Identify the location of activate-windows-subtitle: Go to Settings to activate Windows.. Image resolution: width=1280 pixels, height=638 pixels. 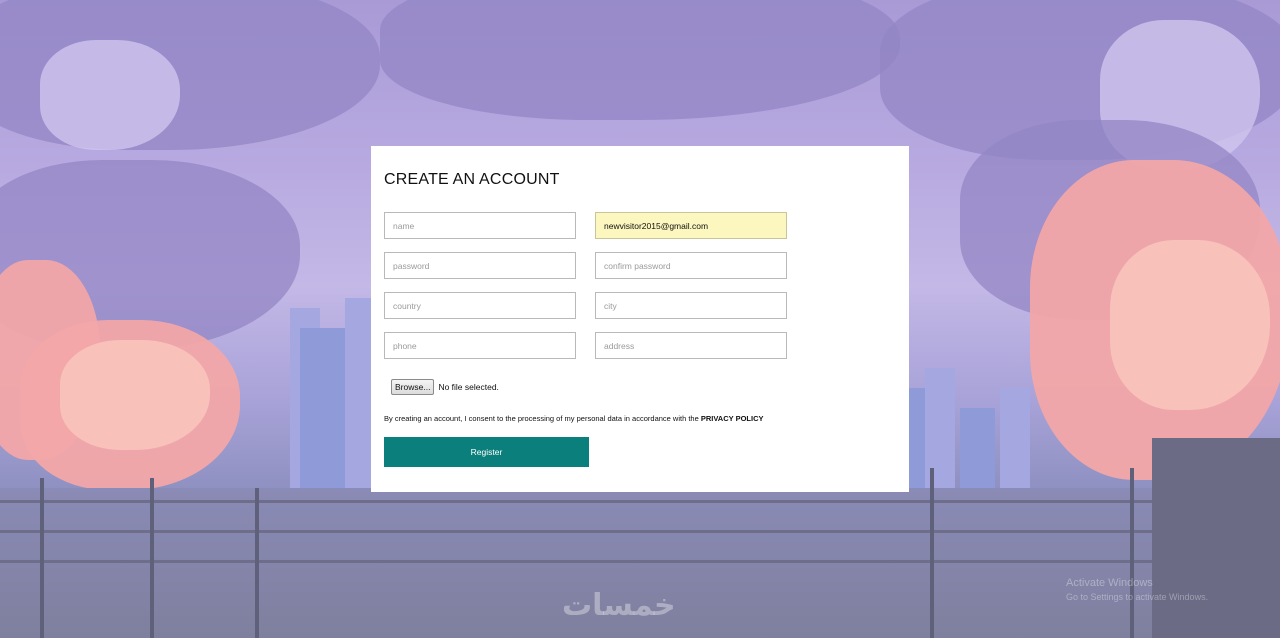
(1137, 597).